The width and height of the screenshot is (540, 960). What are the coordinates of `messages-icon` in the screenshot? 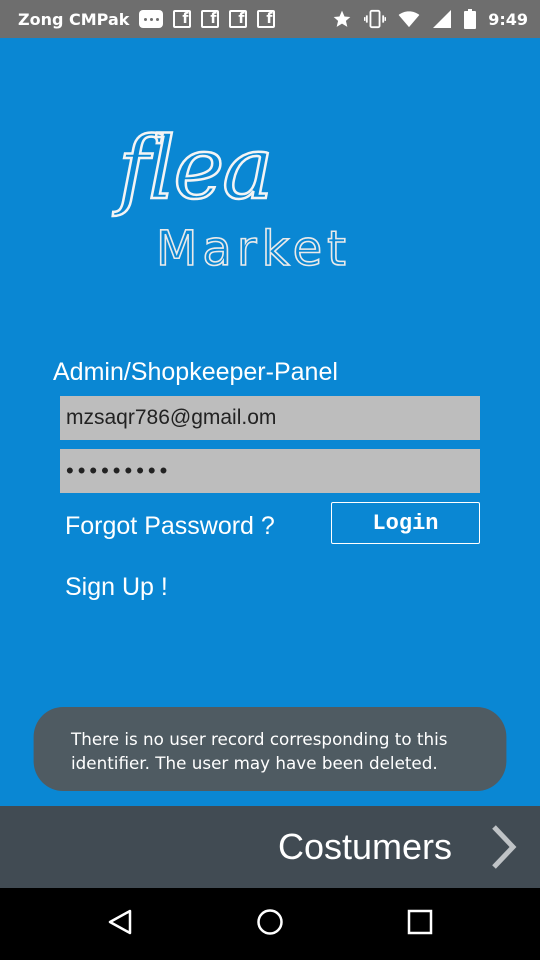 It's located at (151, 19).